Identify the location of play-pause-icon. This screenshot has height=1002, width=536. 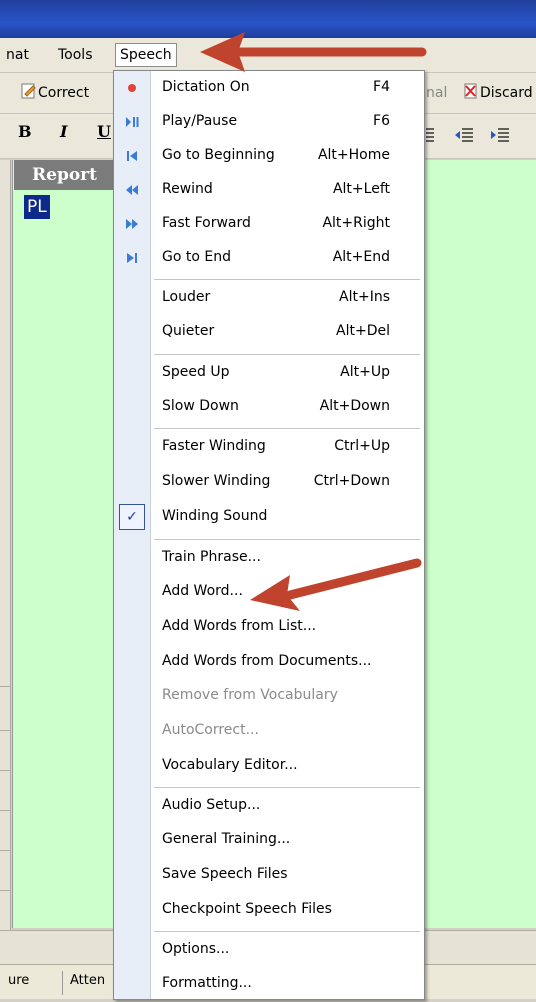
(132, 122).